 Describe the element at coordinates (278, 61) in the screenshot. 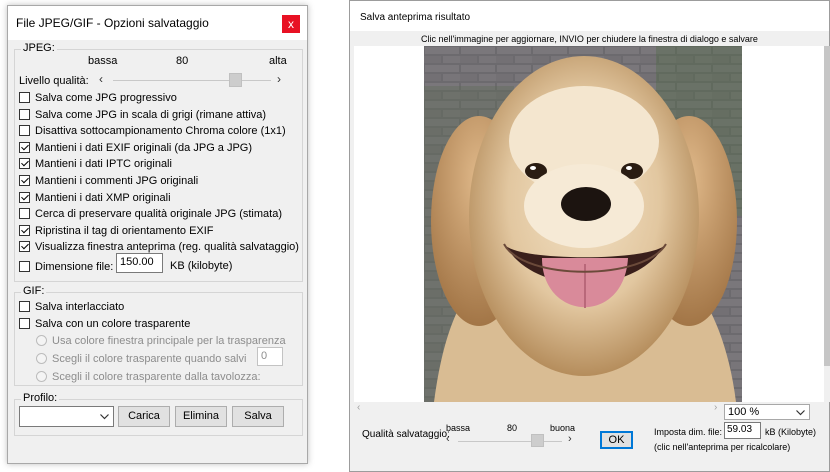

I see `quality-high-label: alta` at that location.